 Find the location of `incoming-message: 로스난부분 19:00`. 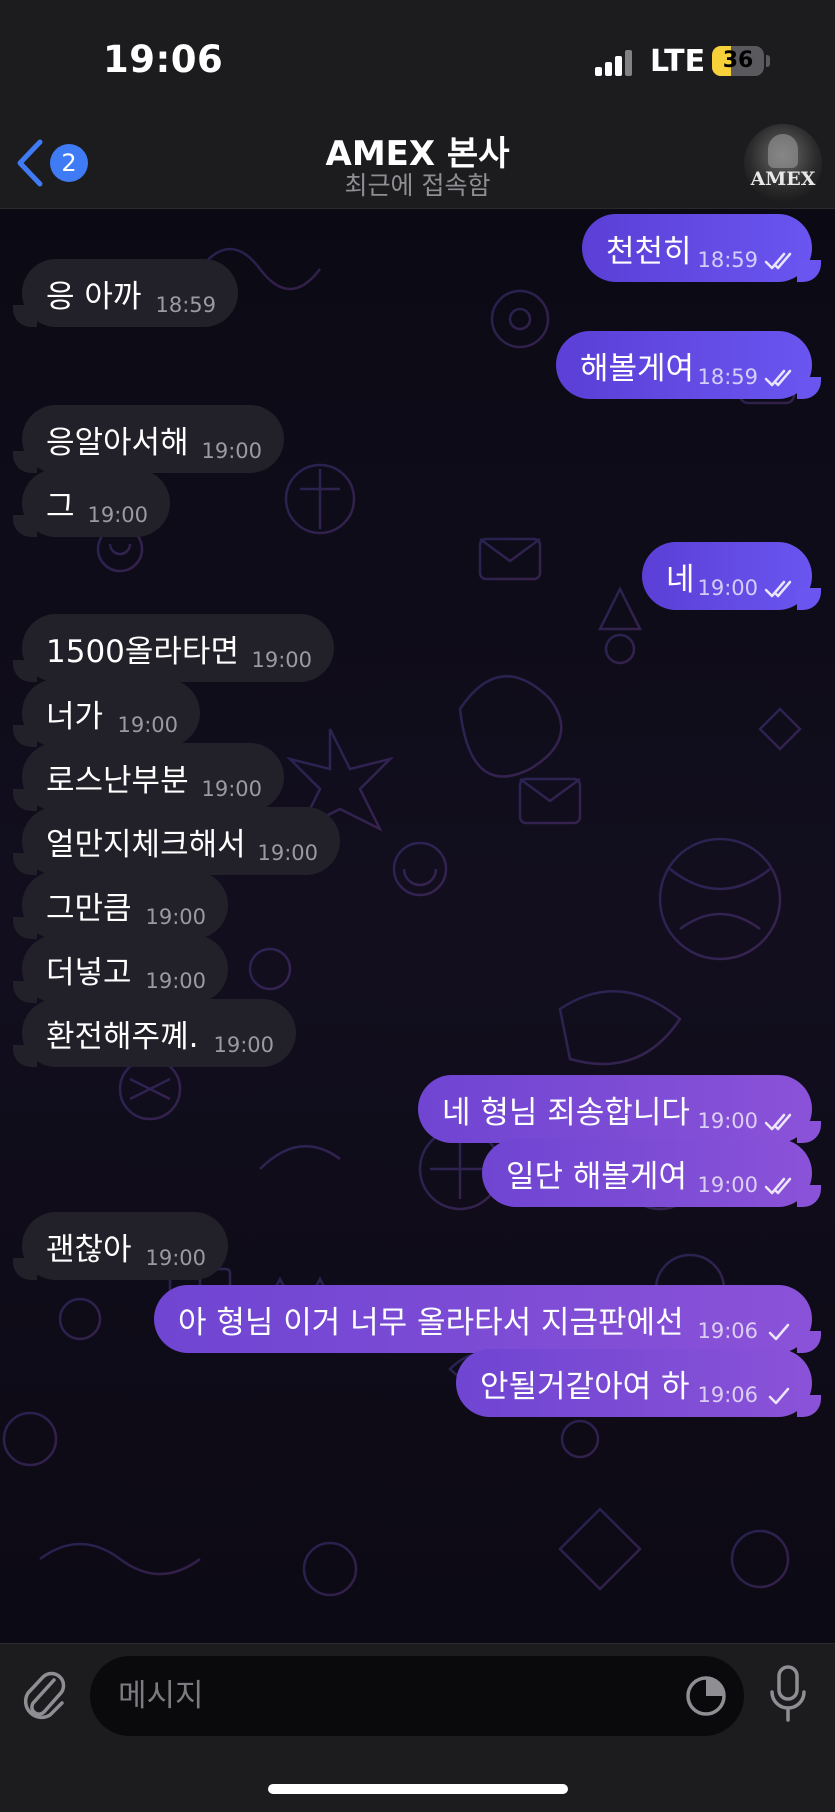

incoming-message: 로스난부분 19:00 is located at coordinates (148, 777).